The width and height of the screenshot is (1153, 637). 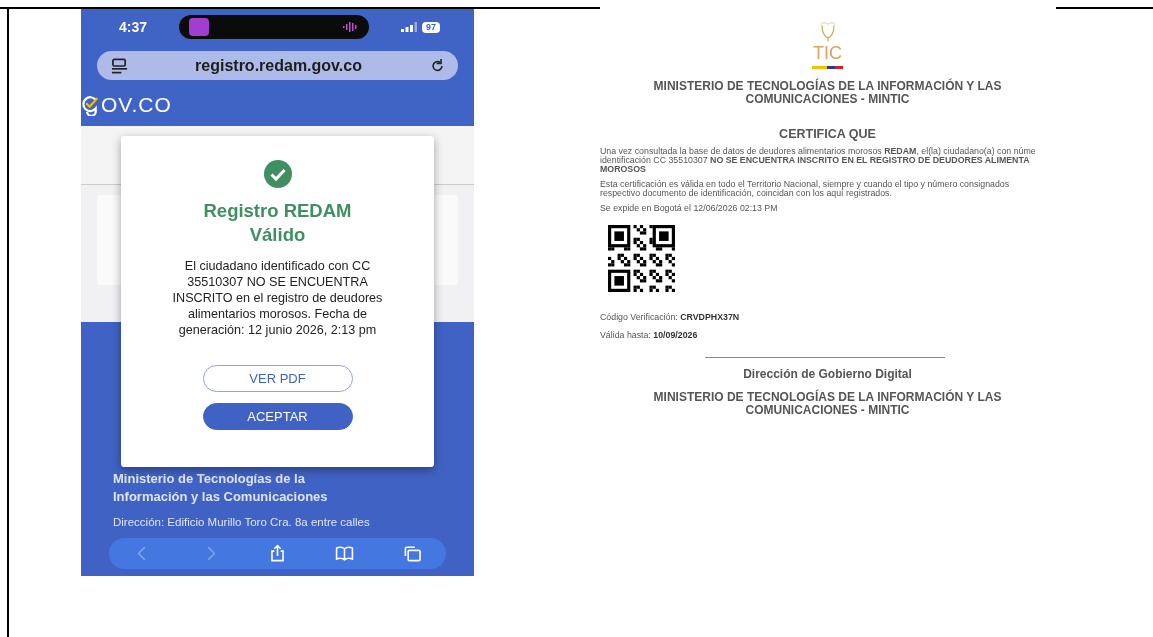 What do you see at coordinates (827, 53) in the screenshot?
I see `tic-logo: TIC` at bounding box center [827, 53].